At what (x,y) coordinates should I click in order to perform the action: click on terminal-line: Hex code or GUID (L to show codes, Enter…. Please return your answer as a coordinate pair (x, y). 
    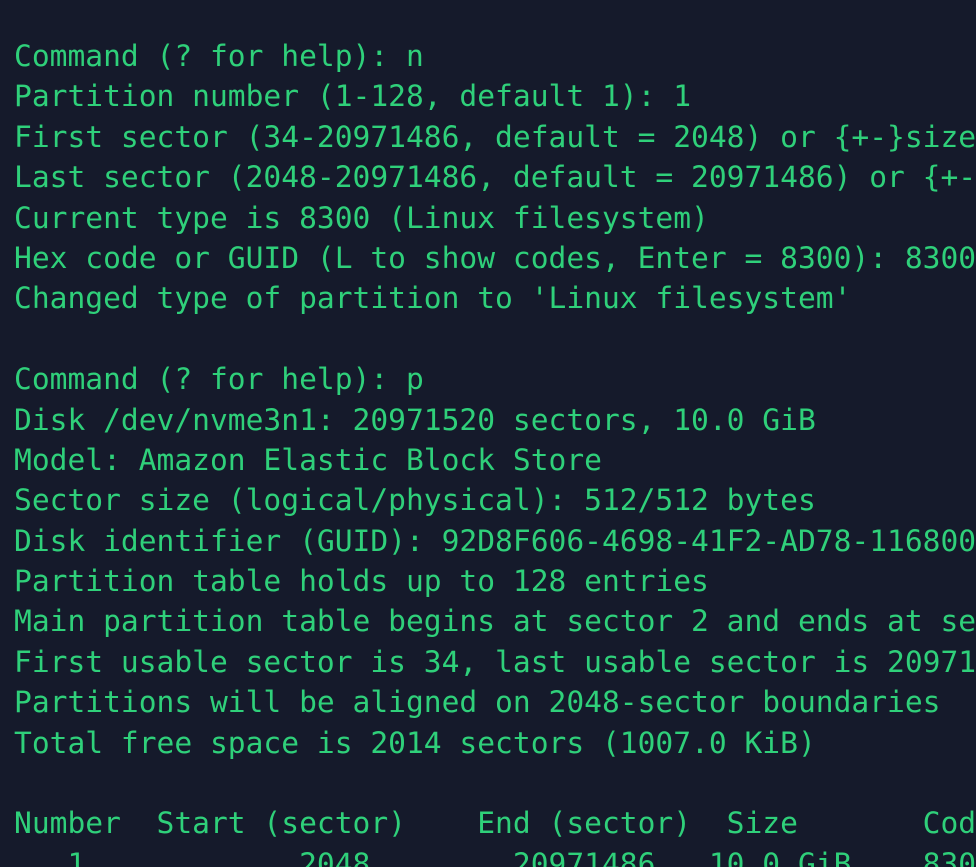
    Looking at the image, I should click on (495, 257).